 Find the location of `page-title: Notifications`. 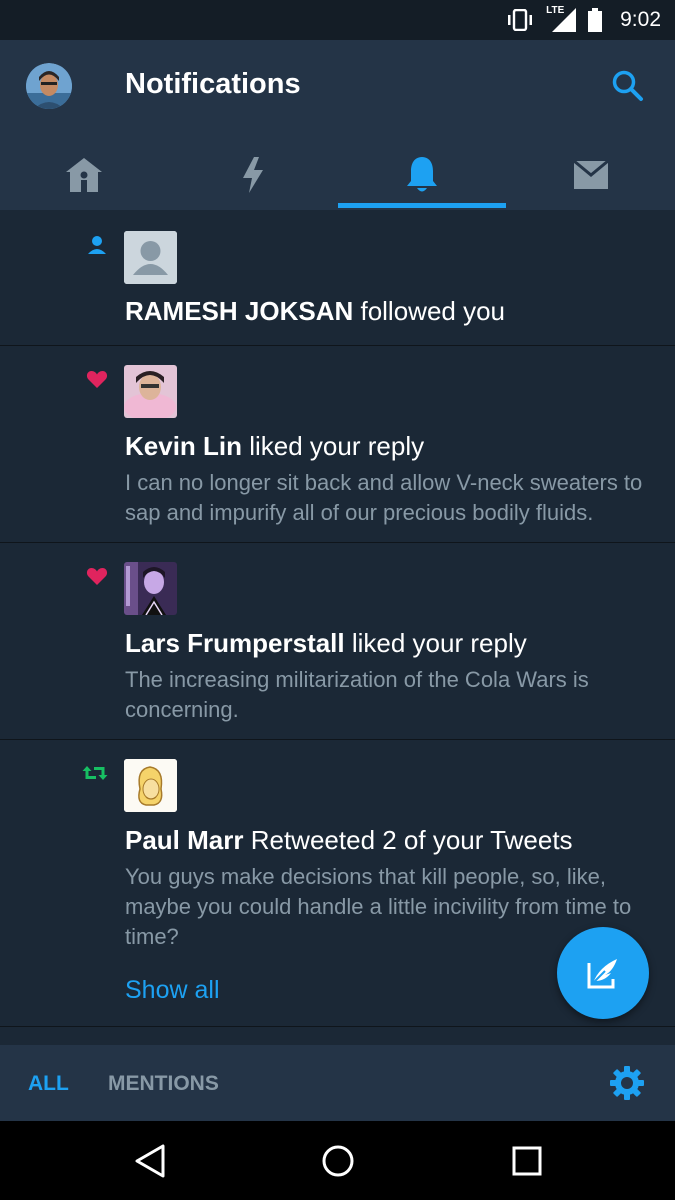

page-title: Notifications is located at coordinates (213, 84).